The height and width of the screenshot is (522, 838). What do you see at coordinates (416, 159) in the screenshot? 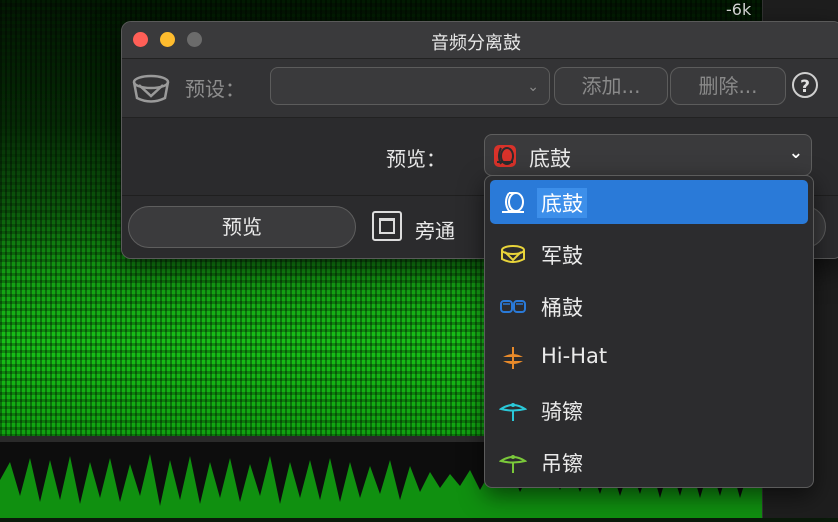
I see `preview-label: 预览：` at bounding box center [416, 159].